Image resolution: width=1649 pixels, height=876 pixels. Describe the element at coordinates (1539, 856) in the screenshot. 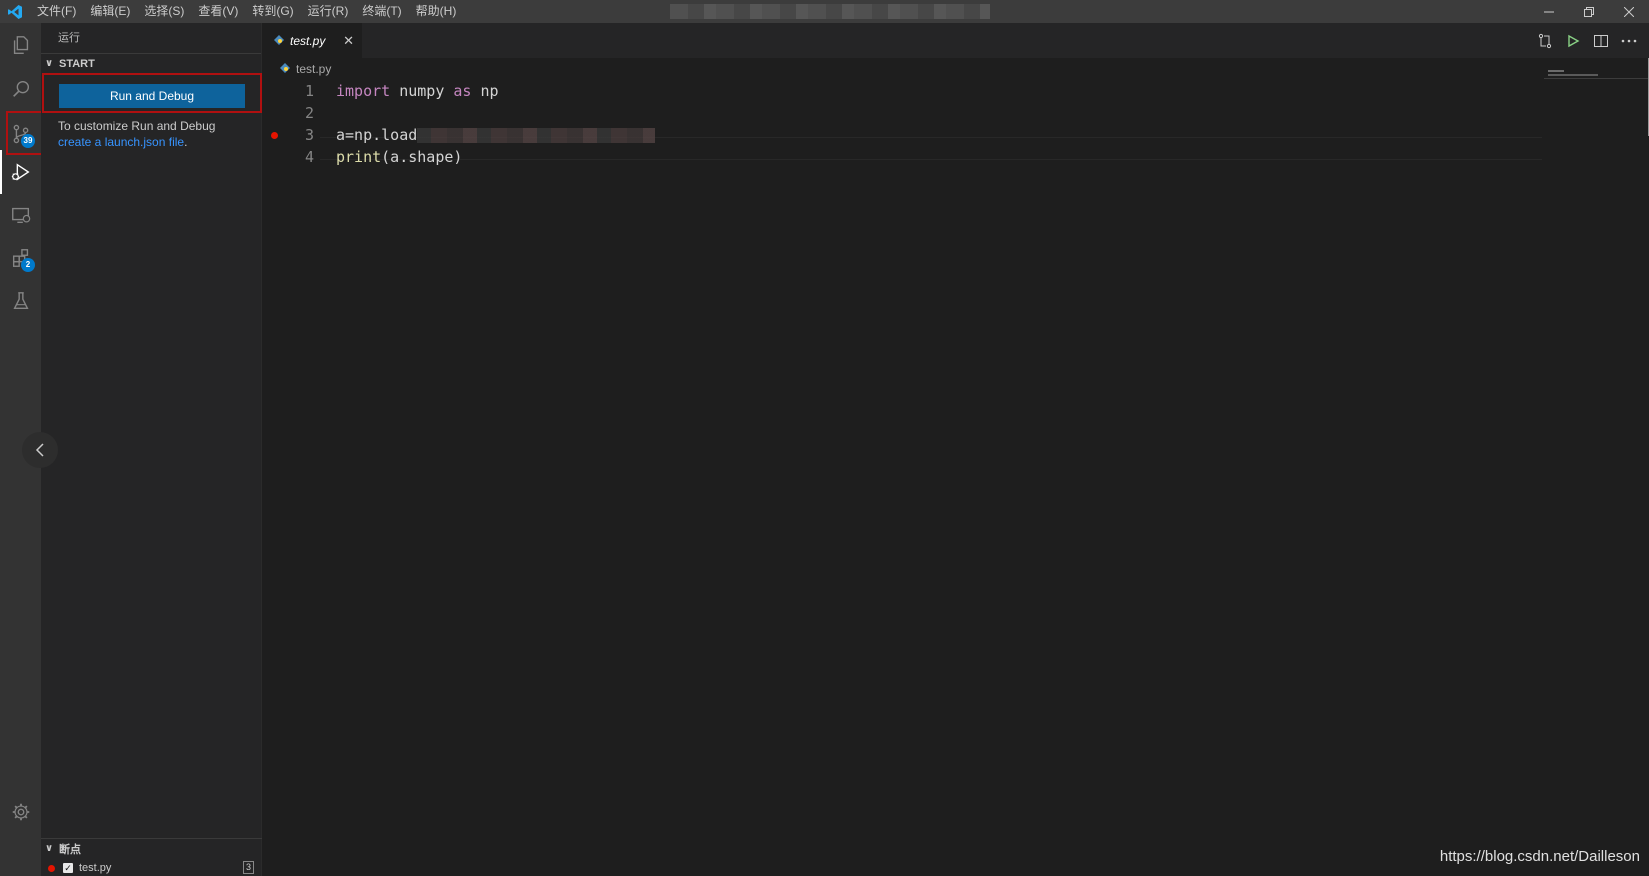

I see `watermark: https://blog.csdn.net/Dailleson` at that location.